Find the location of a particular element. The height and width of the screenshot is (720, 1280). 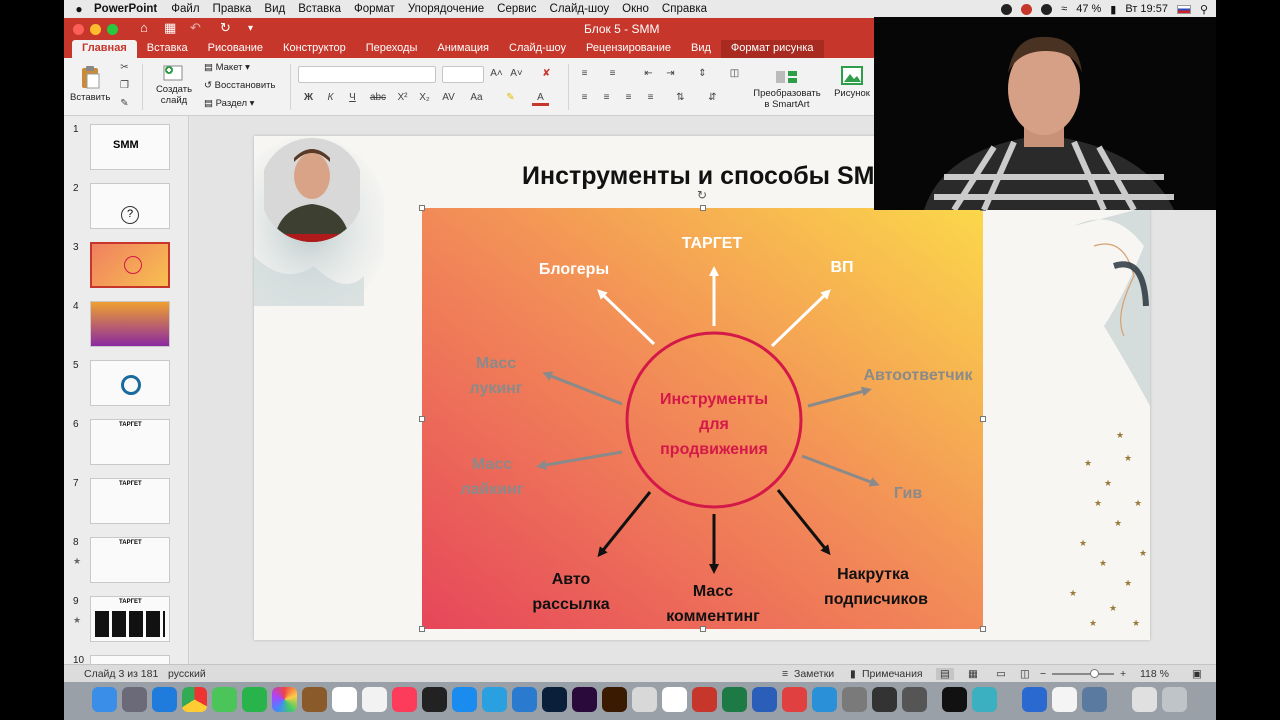

powerpoint-icon is located at coordinates (704, 699).